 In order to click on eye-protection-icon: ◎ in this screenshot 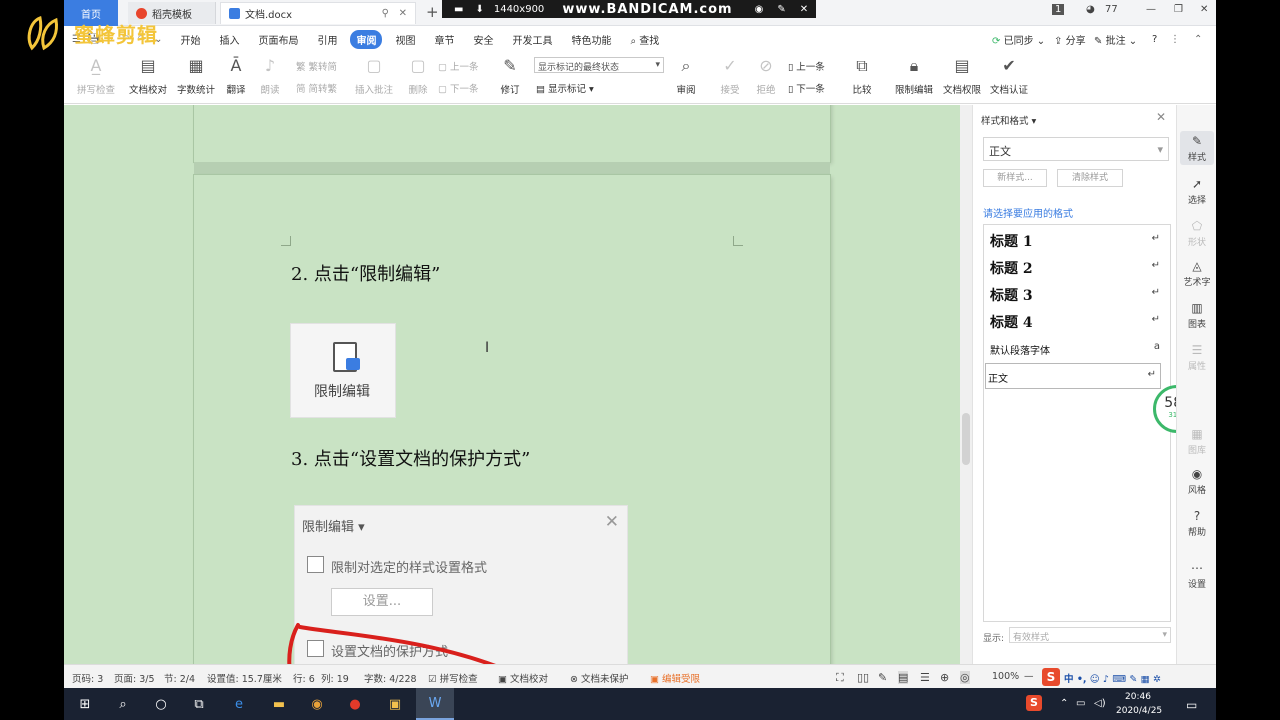, I will do `click(965, 677)`.